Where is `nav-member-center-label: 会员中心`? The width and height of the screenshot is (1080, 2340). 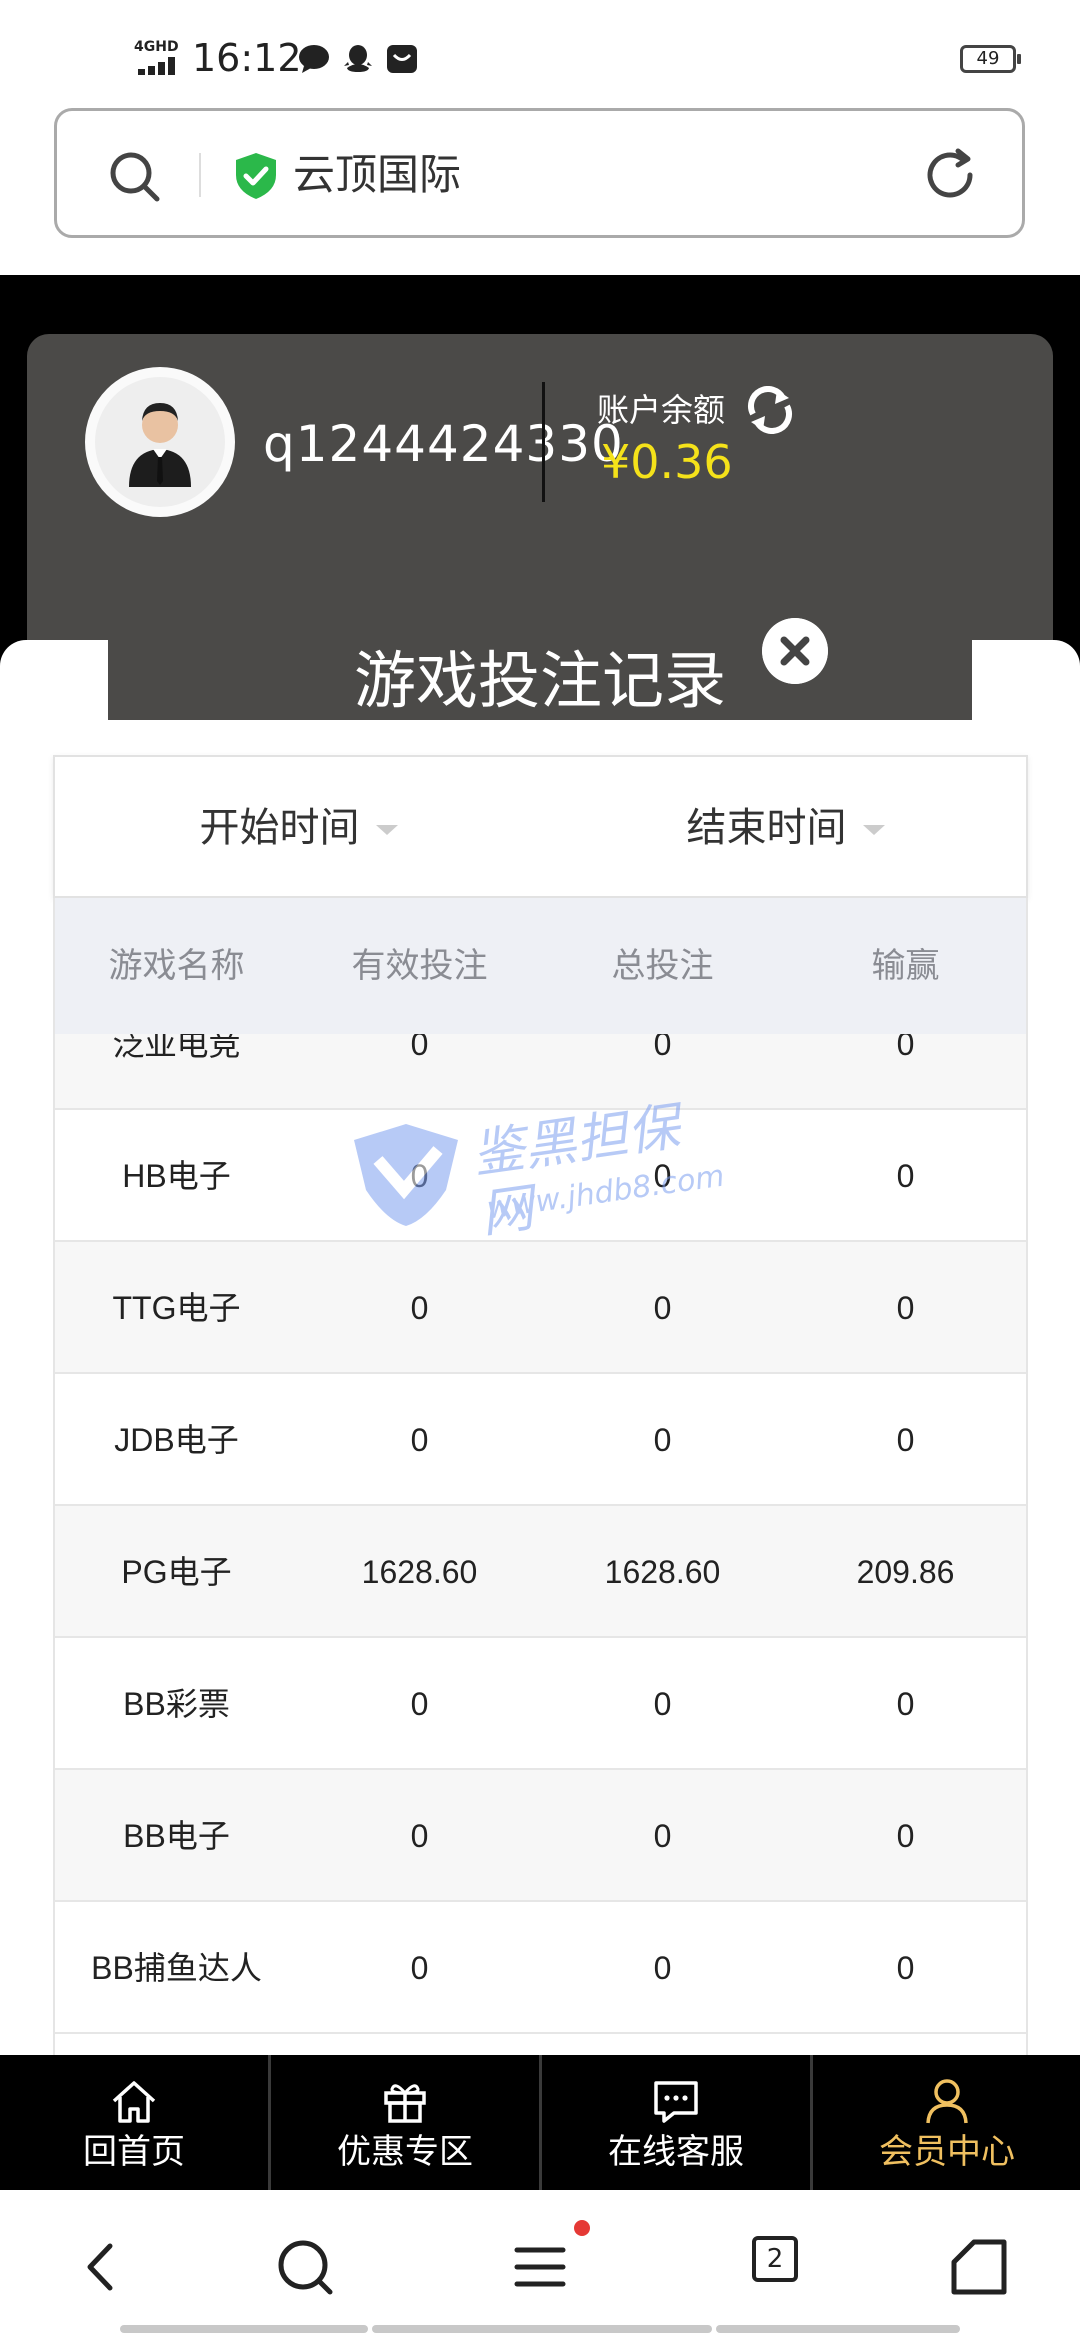 nav-member-center-label: 会员中心 is located at coordinates (947, 2152).